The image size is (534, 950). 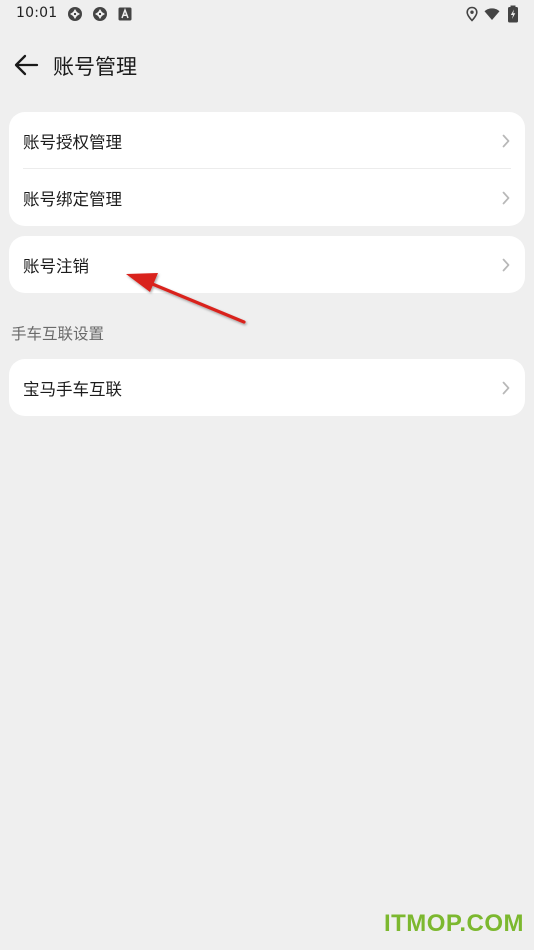 What do you see at coordinates (267, 197) in the screenshot?
I see `menu-item-account-binding: 账号绑定管理` at bounding box center [267, 197].